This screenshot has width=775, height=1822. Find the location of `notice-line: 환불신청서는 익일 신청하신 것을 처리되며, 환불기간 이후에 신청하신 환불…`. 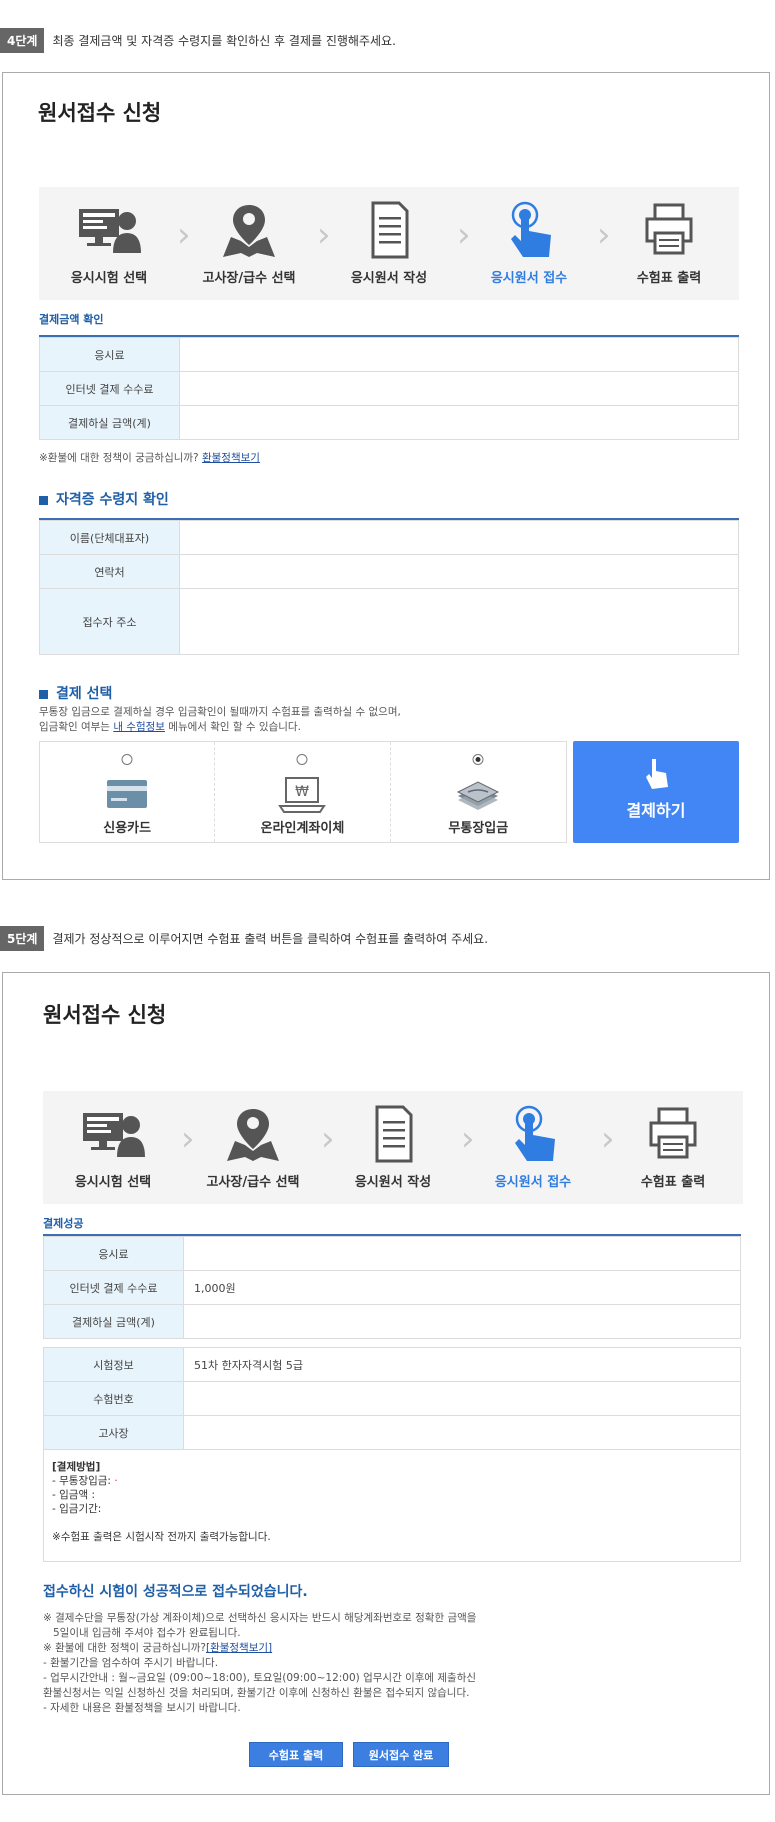

notice-line: 환불신청서는 익일 신청하신 것을 처리되며, 환불기간 이후에 신청하신 환불… is located at coordinates (256, 1693).